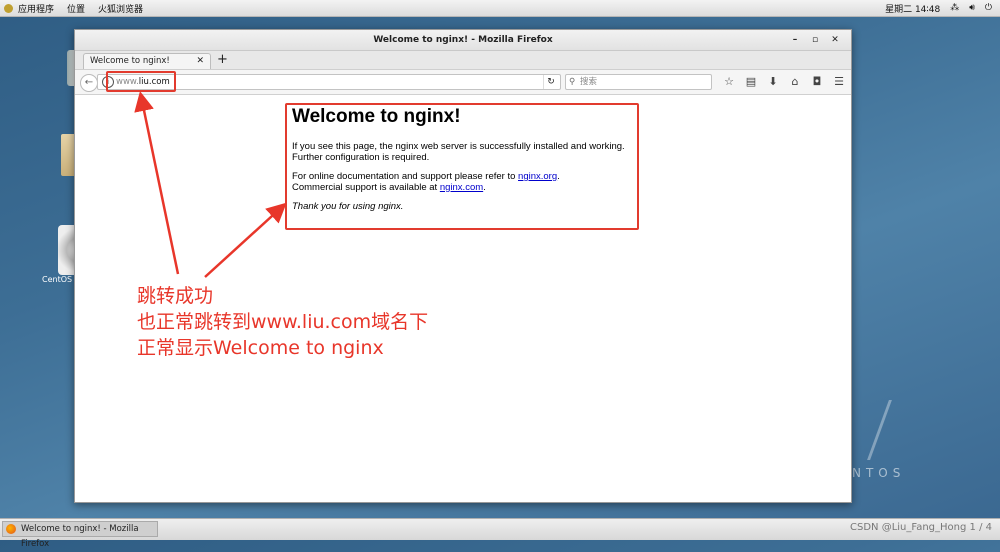 The width and height of the screenshot is (1000, 552). I want to click on tab-close-icon: ✕, so click(200, 61).